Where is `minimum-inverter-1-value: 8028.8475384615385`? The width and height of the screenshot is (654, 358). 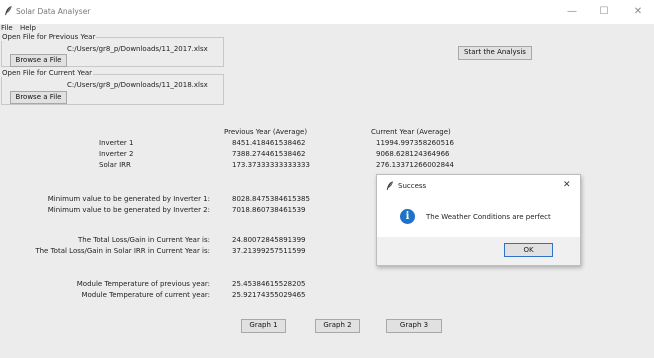 minimum-inverter-1-value: 8028.8475384615385 is located at coordinates (271, 199).